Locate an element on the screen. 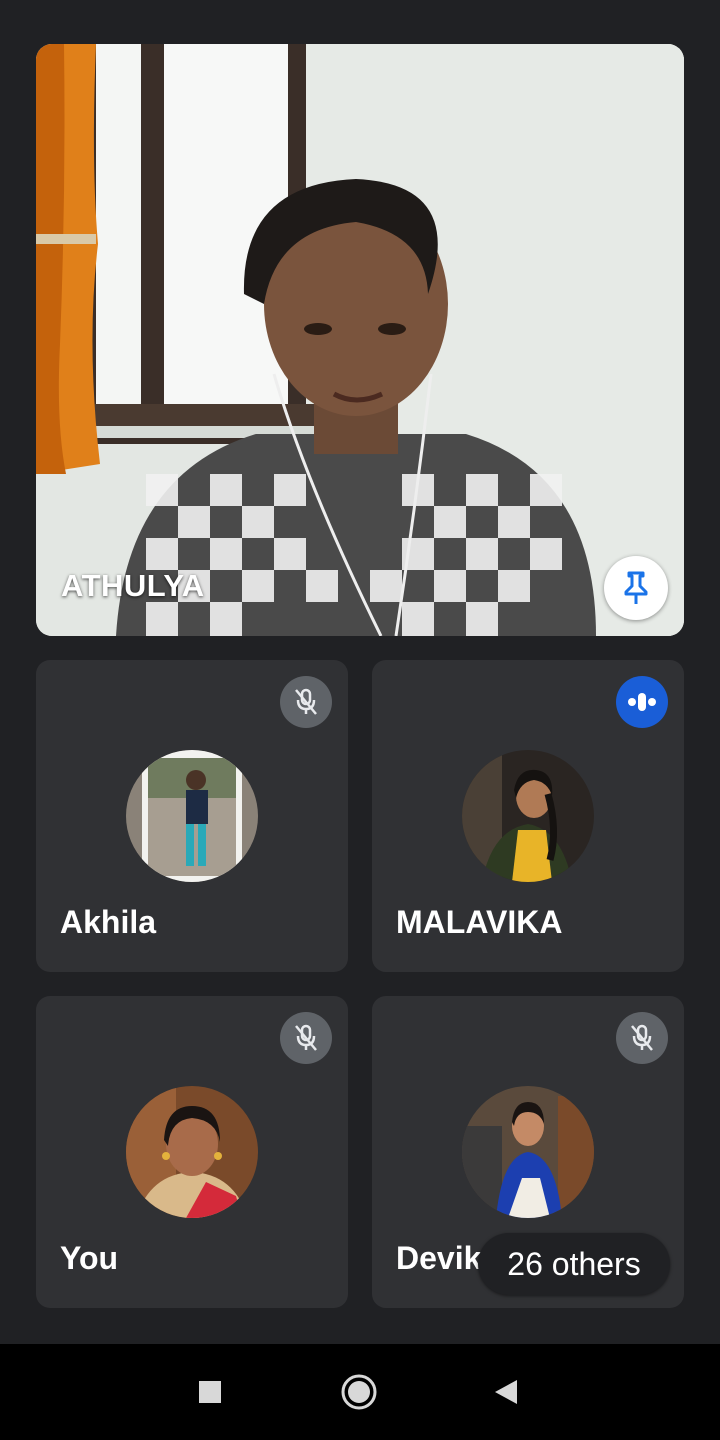 This screenshot has height=1440, width=720. others-chip: 26 others is located at coordinates (574, 1264).